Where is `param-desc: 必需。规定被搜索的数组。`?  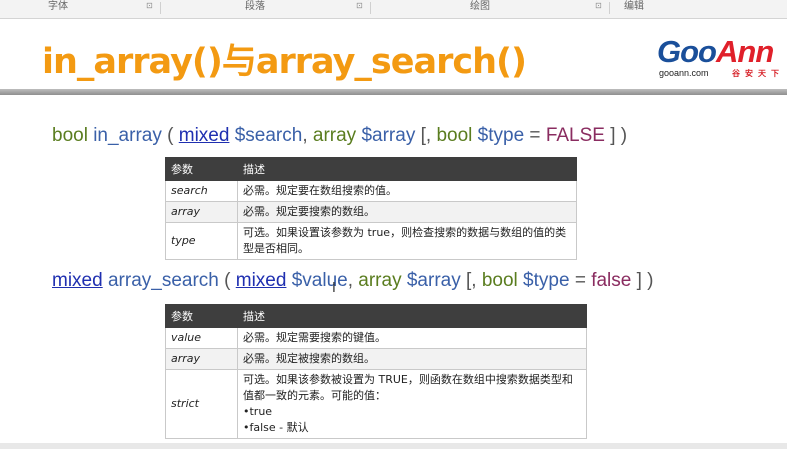
param-desc: 必需。规定被搜索的数组。 is located at coordinates (412, 359).